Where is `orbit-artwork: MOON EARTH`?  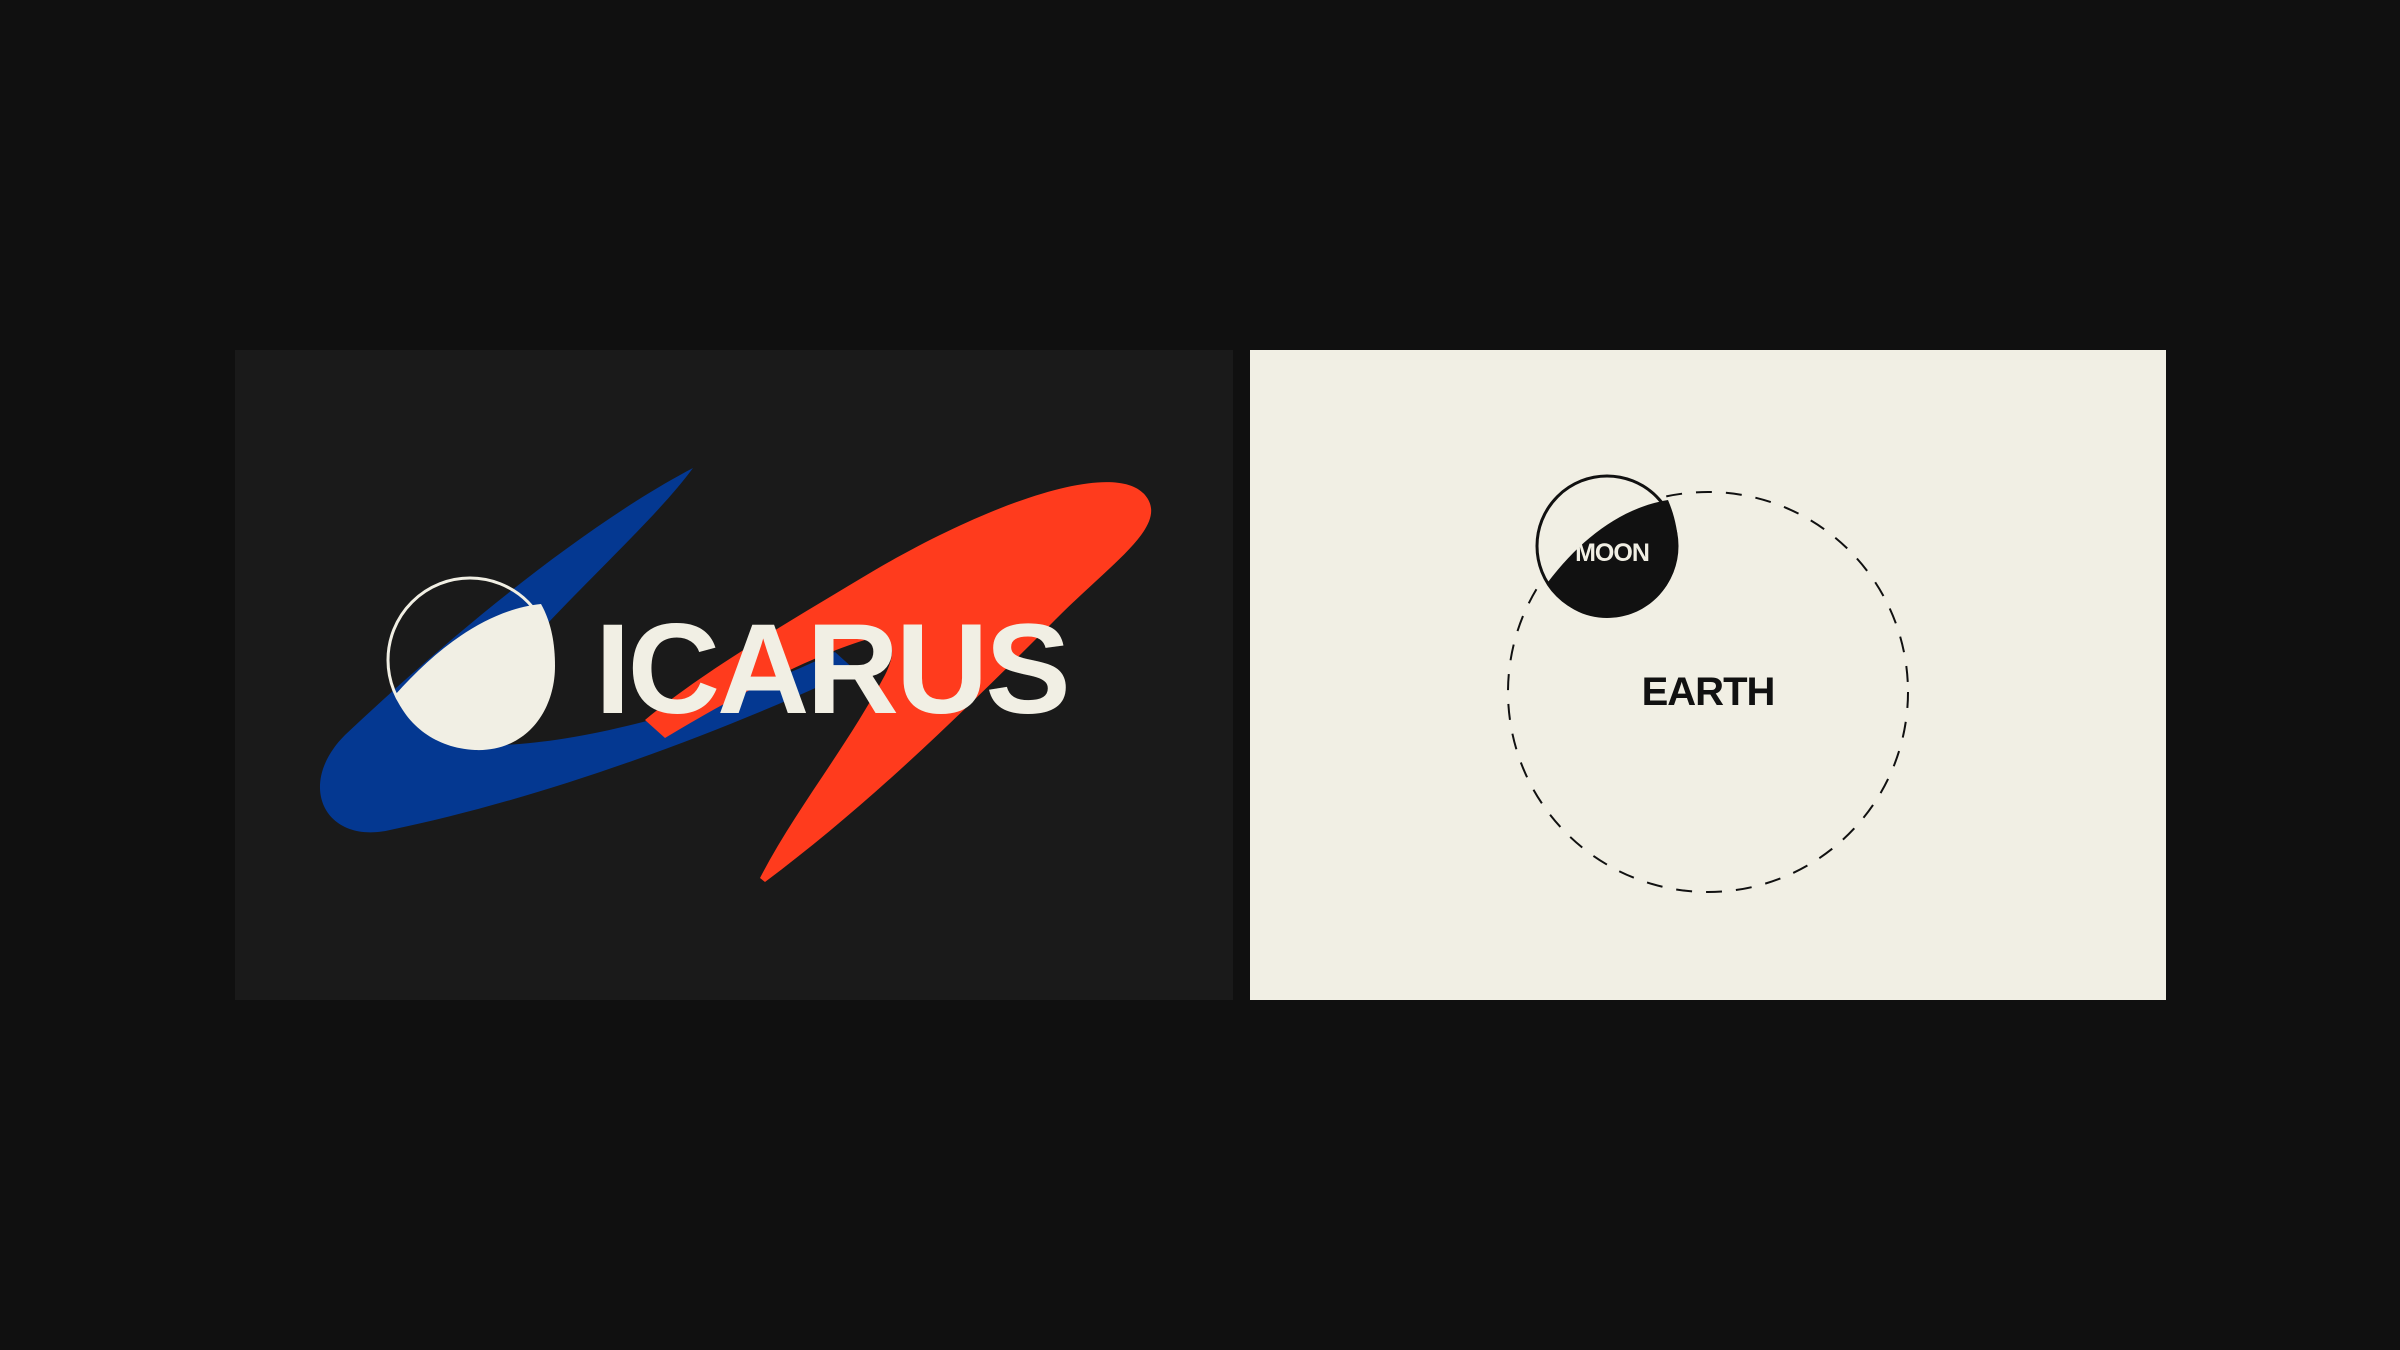 orbit-artwork: MOON EARTH is located at coordinates (1708, 683).